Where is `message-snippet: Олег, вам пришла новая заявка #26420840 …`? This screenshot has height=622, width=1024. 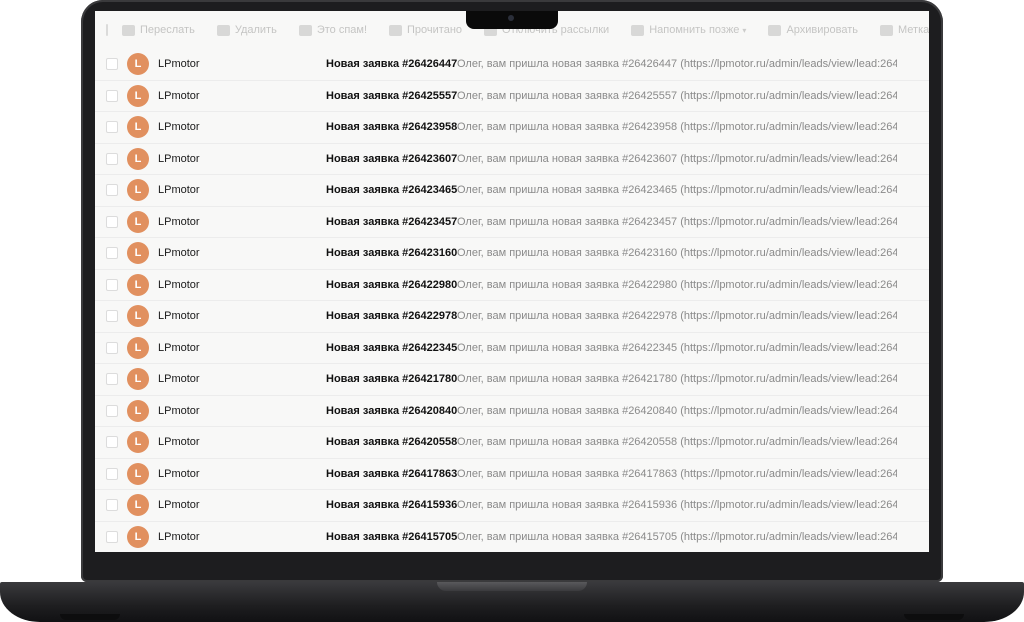
message-snippet: Олег, вам пришла новая заявка #26420840 … is located at coordinates (677, 410).